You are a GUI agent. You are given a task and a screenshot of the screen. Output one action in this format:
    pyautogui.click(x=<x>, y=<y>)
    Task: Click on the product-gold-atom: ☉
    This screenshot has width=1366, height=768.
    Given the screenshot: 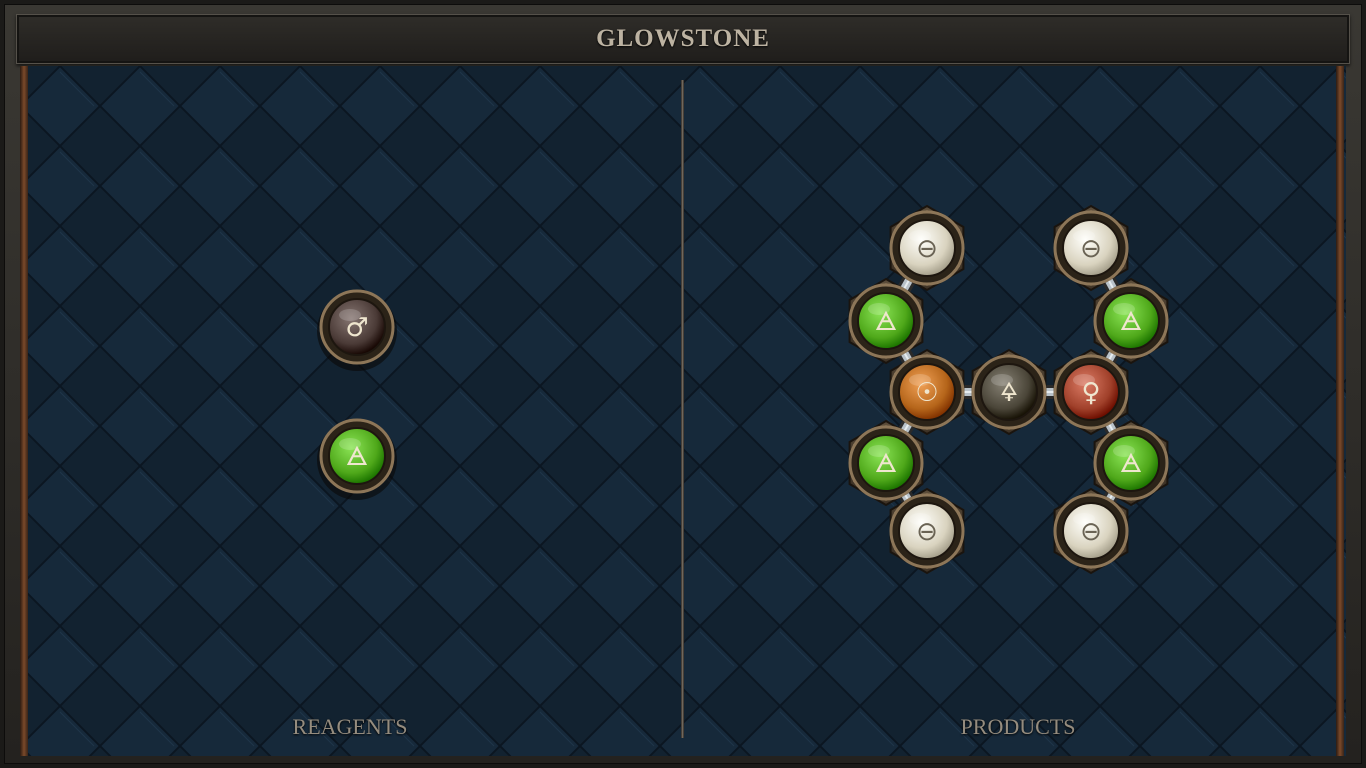 What is the action you would take?
    pyautogui.click(x=927, y=392)
    